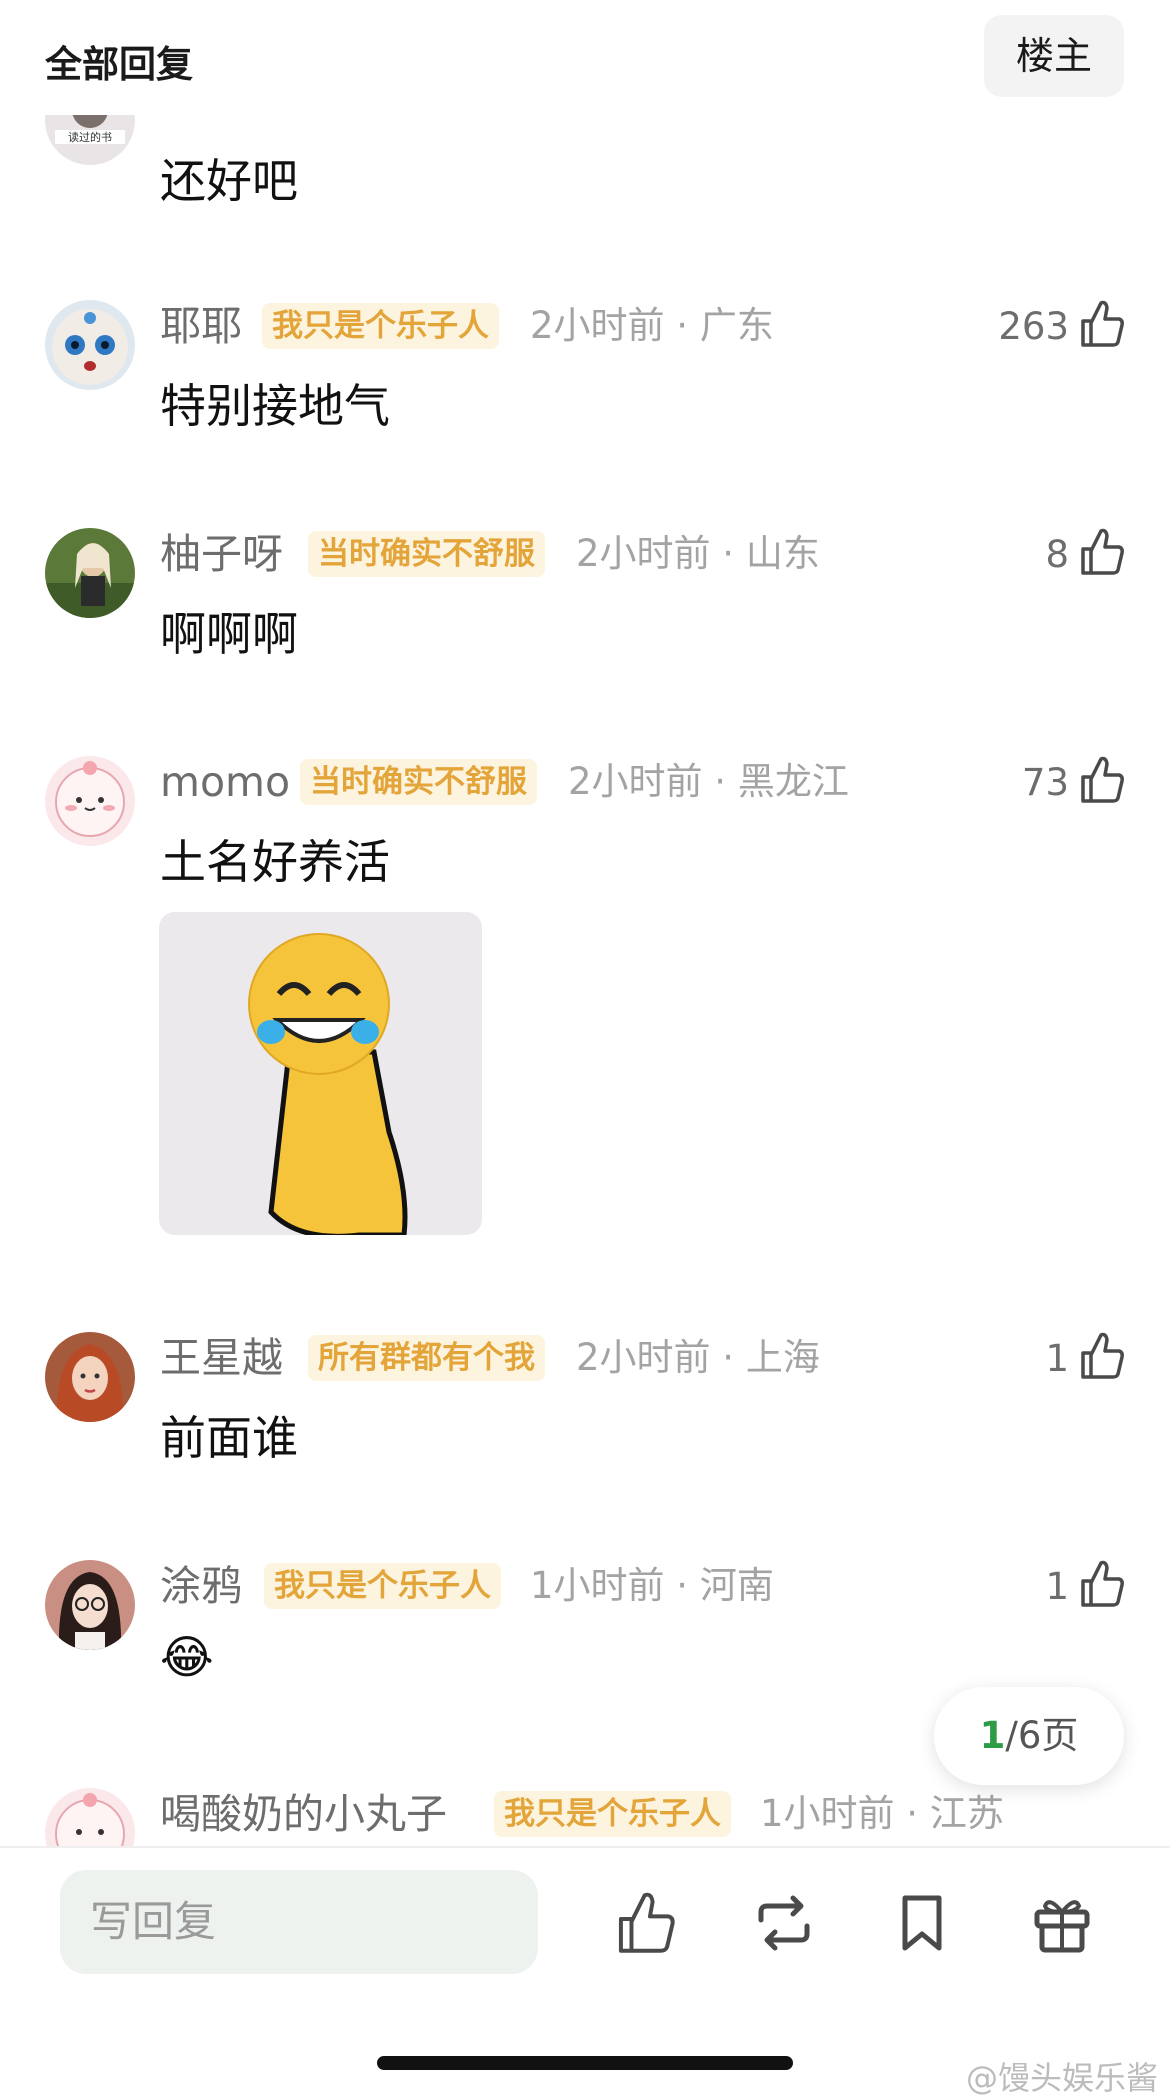  What do you see at coordinates (119, 64) in the screenshot?
I see `page-title: 全部回复` at bounding box center [119, 64].